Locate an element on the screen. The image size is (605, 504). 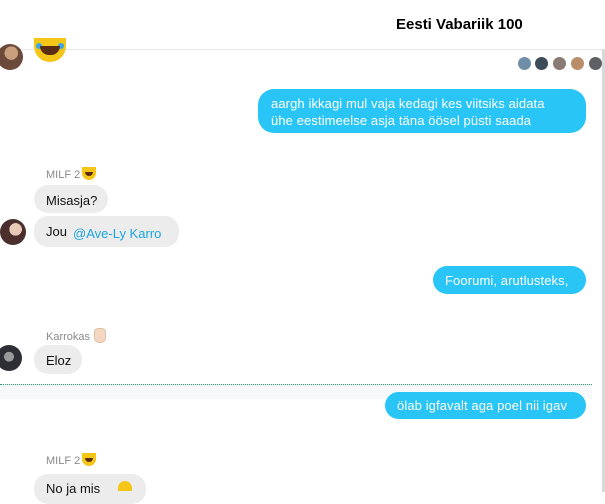
message-text: Jou is located at coordinates (56, 231).